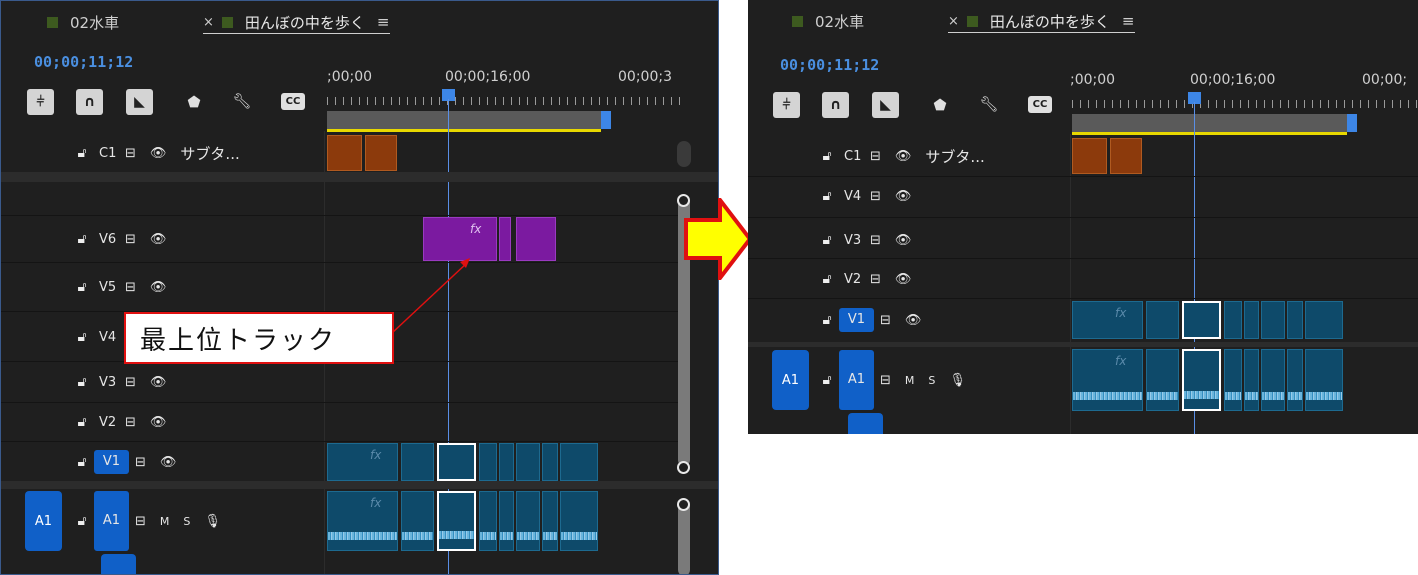 The height and width of the screenshot is (575, 1418). I want to click on time-ruler, so click(1245, 104).